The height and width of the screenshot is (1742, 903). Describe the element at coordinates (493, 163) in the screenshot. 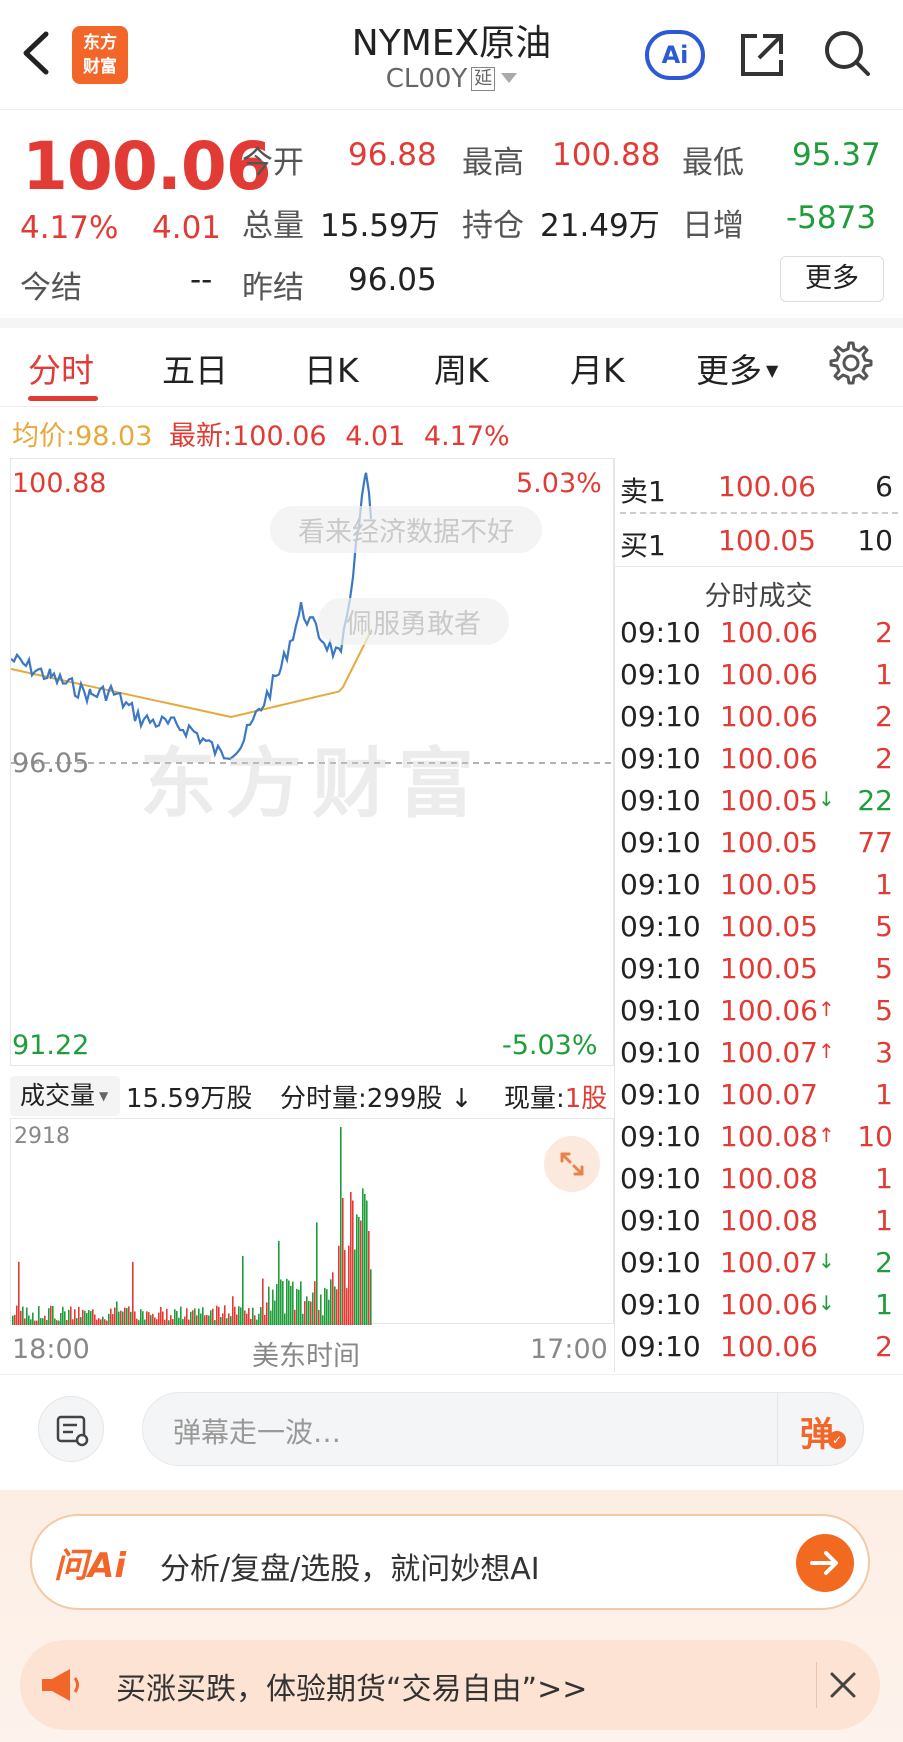

I see `high-label: 最高` at that location.